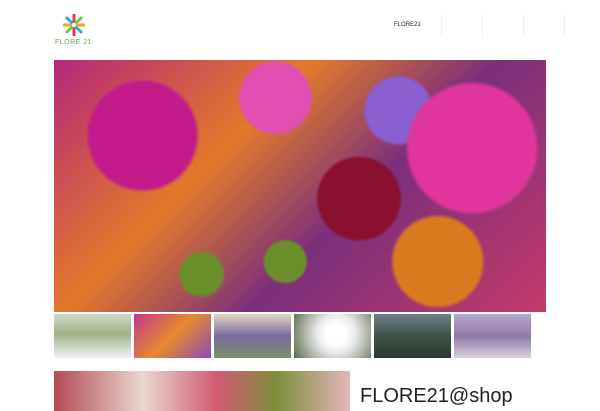 This screenshot has height=411, width=600. Describe the element at coordinates (74, 42) in the screenshot. I see `logo-text: FLORE 21` at that location.